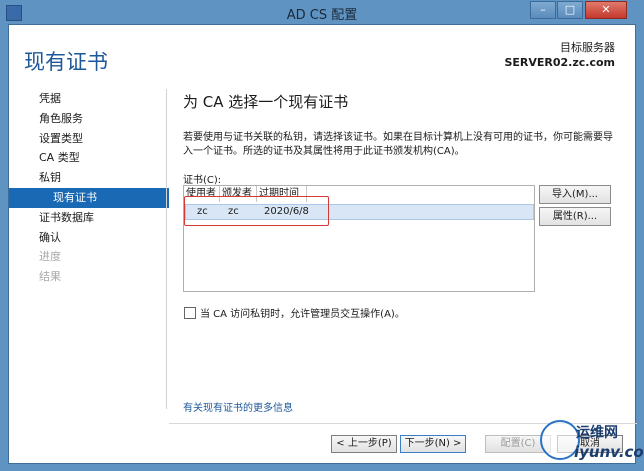  What do you see at coordinates (89, 238) in the screenshot?
I see `nav-item-confirmation: 确认` at bounding box center [89, 238].